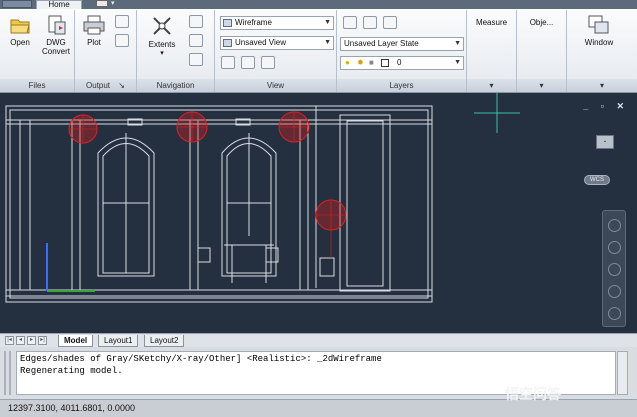 Image resolution: width=637 pixels, height=417 pixels. What do you see at coordinates (227, 23) in the screenshot?
I see `visual-style-icon` at bounding box center [227, 23].